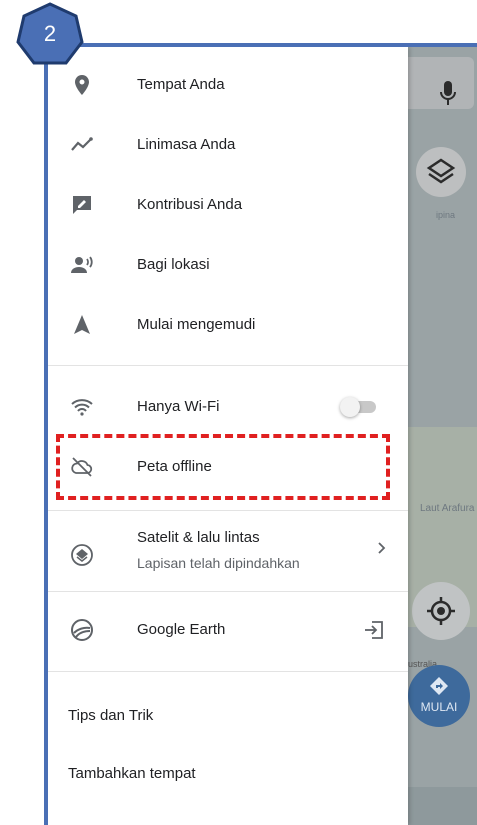 This screenshot has height=825, width=477. Describe the element at coordinates (181, 84) in the screenshot. I see `menu-item-label: Tempat Anda` at that location.